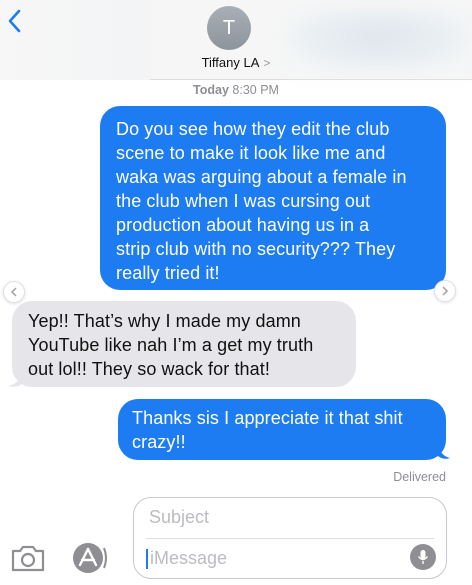  I want to click on subject-input: Subject, so click(179, 517).